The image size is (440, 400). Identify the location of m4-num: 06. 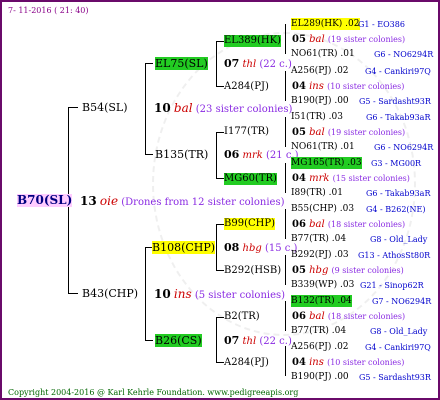
(299, 224).